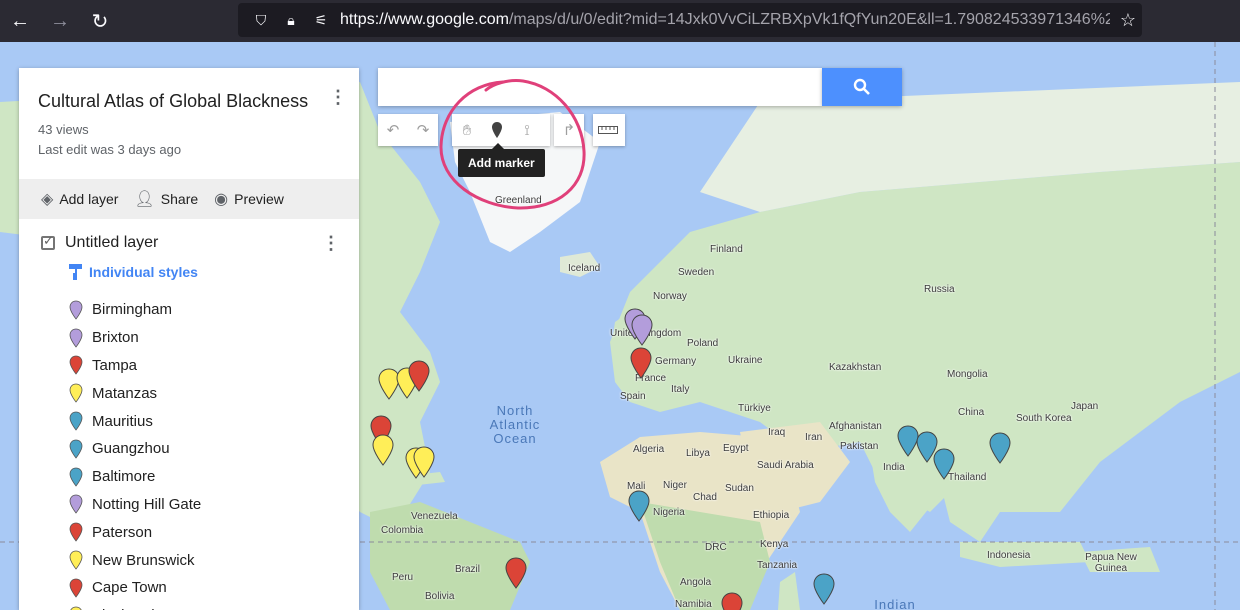 The height and width of the screenshot is (610, 1240). What do you see at coordinates (135, 588) in the screenshot?
I see `list-item: Cape Town` at bounding box center [135, 588].